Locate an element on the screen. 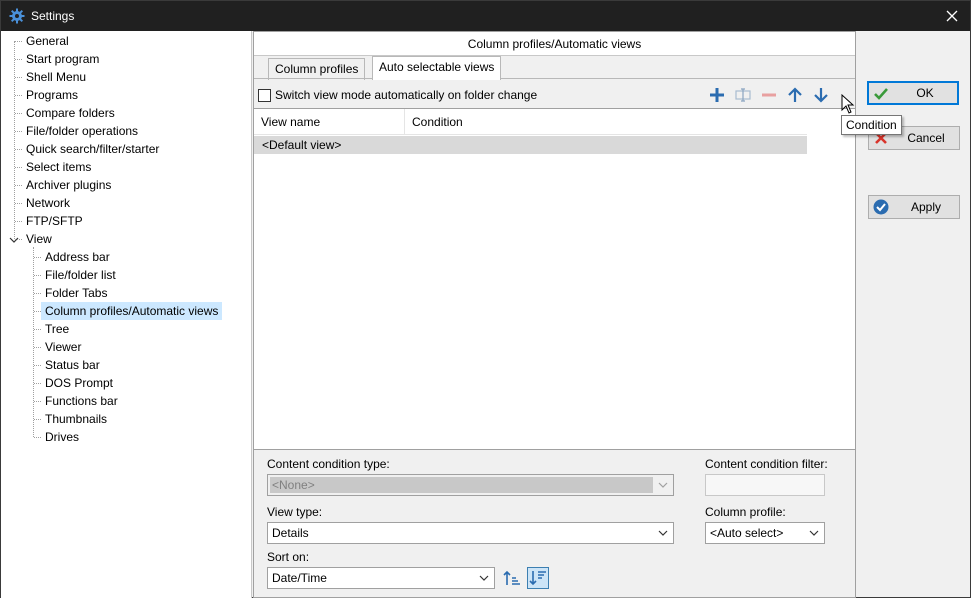 This screenshot has height=598, width=971. view-name-cell: <Default view> is located at coordinates (302, 145).